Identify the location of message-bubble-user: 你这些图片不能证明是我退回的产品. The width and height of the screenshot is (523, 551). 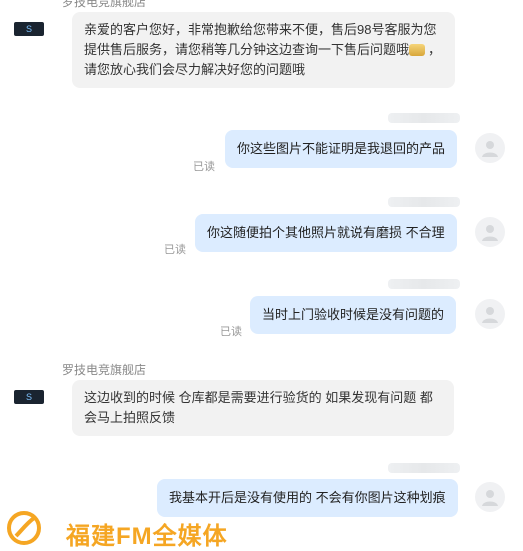
(341, 149).